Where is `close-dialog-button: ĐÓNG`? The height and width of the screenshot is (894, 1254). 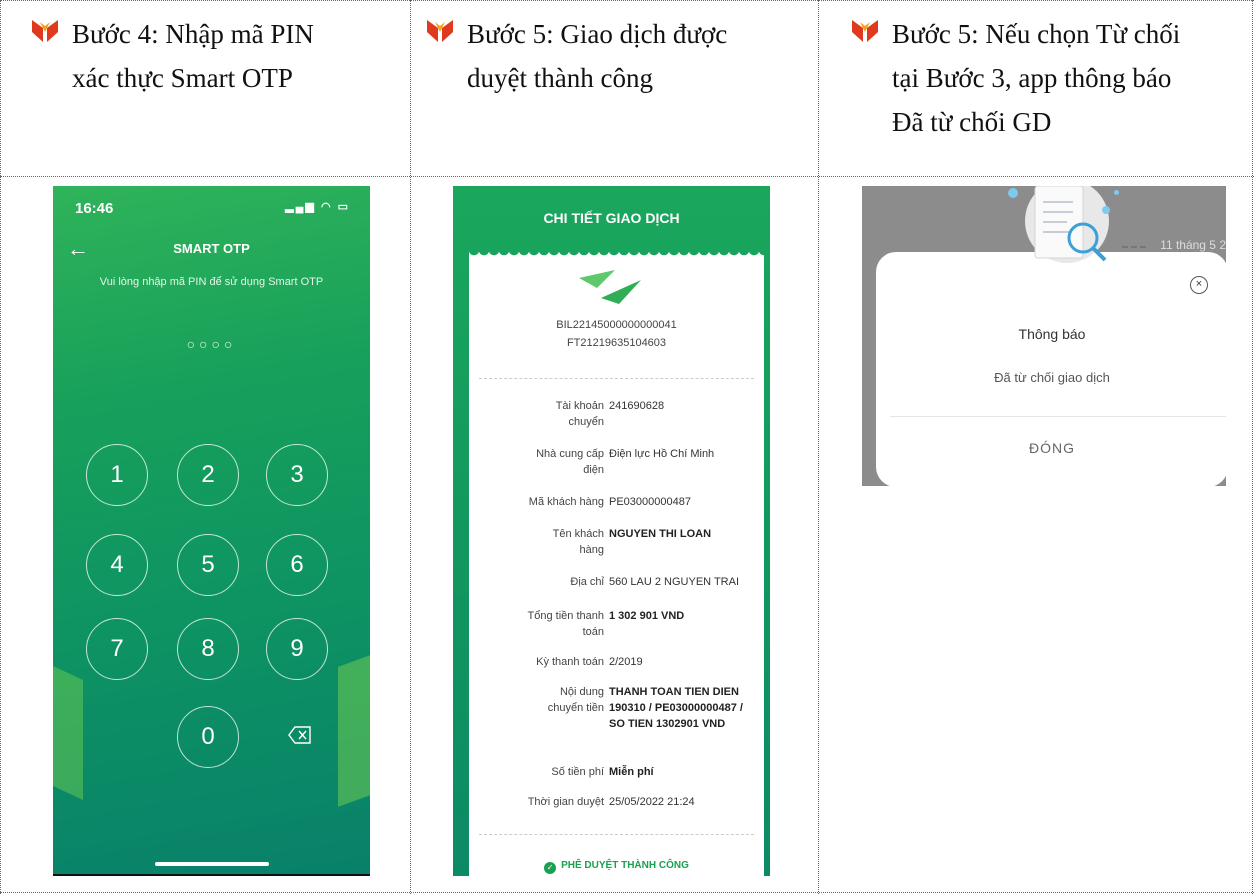
close-dialog-button: ĐÓNG is located at coordinates (1051, 448).